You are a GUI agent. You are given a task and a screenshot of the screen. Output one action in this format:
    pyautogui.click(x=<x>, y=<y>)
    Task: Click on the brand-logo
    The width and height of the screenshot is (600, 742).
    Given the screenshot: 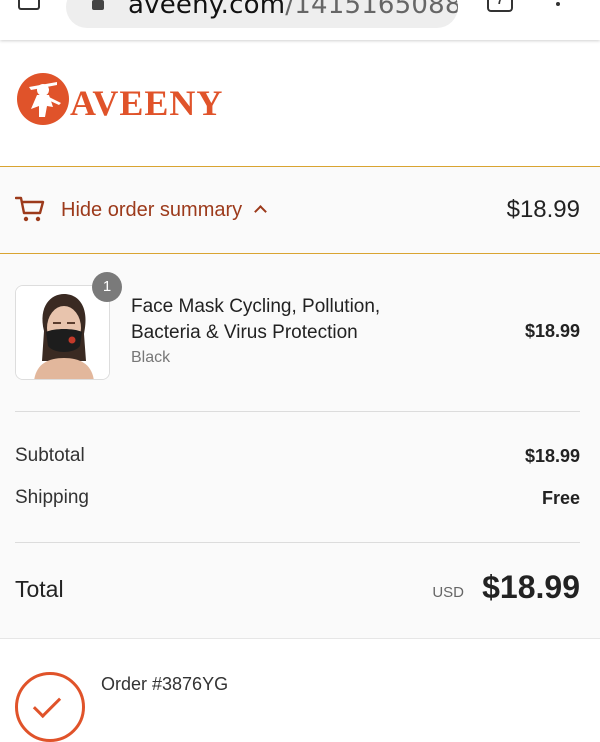 What is the action you would take?
    pyautogui.click(x=43, y=99)
    